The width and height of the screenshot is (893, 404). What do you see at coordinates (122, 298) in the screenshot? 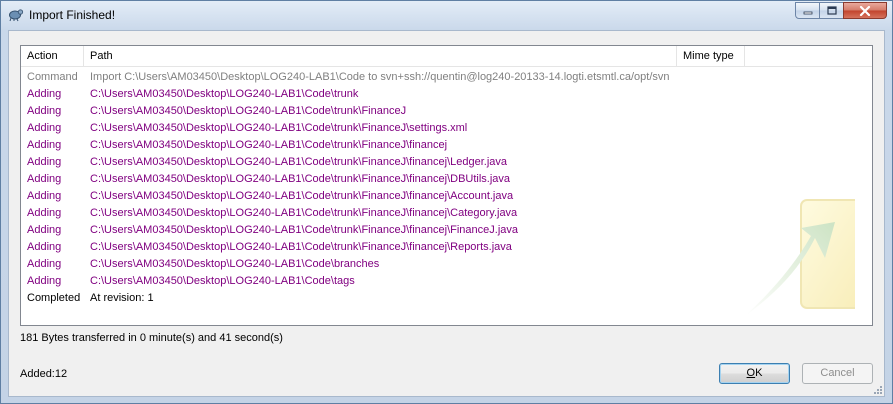
I see `row-path: At revision: 1` at bounding box center [122, 298].